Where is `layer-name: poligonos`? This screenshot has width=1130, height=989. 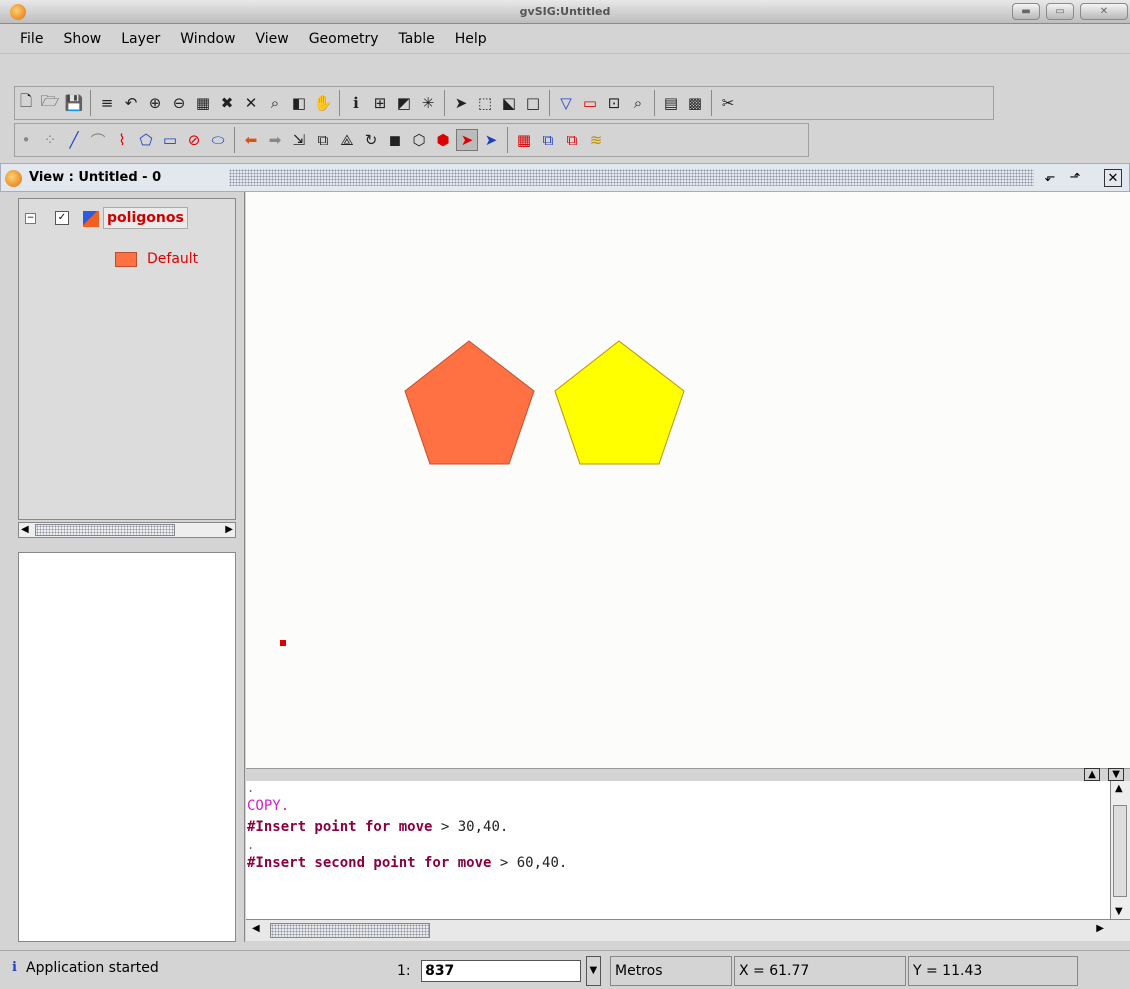
layer-name: poligonos is located at coordinates (145, 218).